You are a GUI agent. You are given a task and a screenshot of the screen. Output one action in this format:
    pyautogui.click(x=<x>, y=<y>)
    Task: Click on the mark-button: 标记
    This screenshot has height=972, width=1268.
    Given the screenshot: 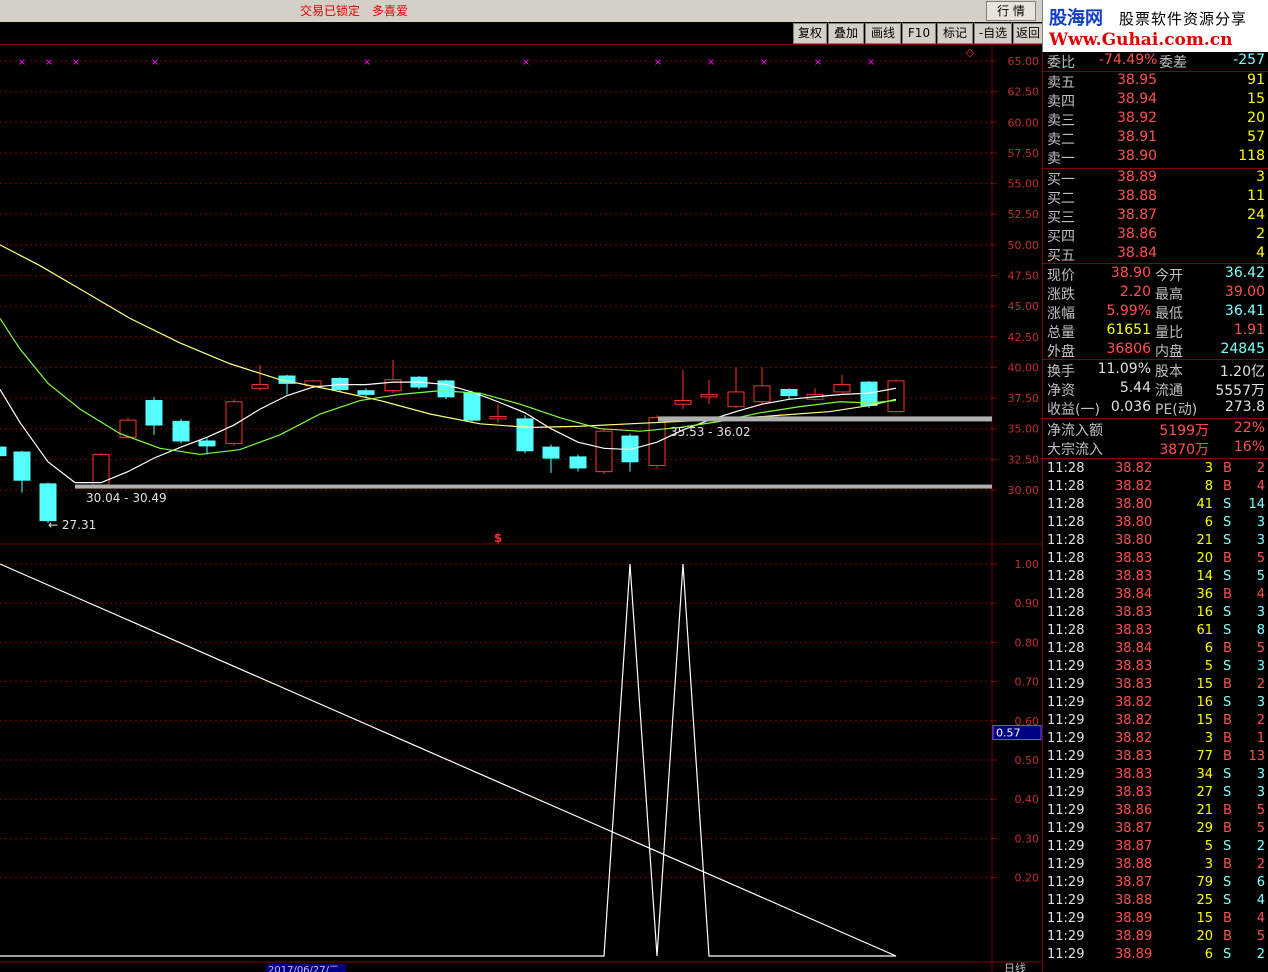 What is the action you would take?
    pyautogui.click(x=955, y=33)
    